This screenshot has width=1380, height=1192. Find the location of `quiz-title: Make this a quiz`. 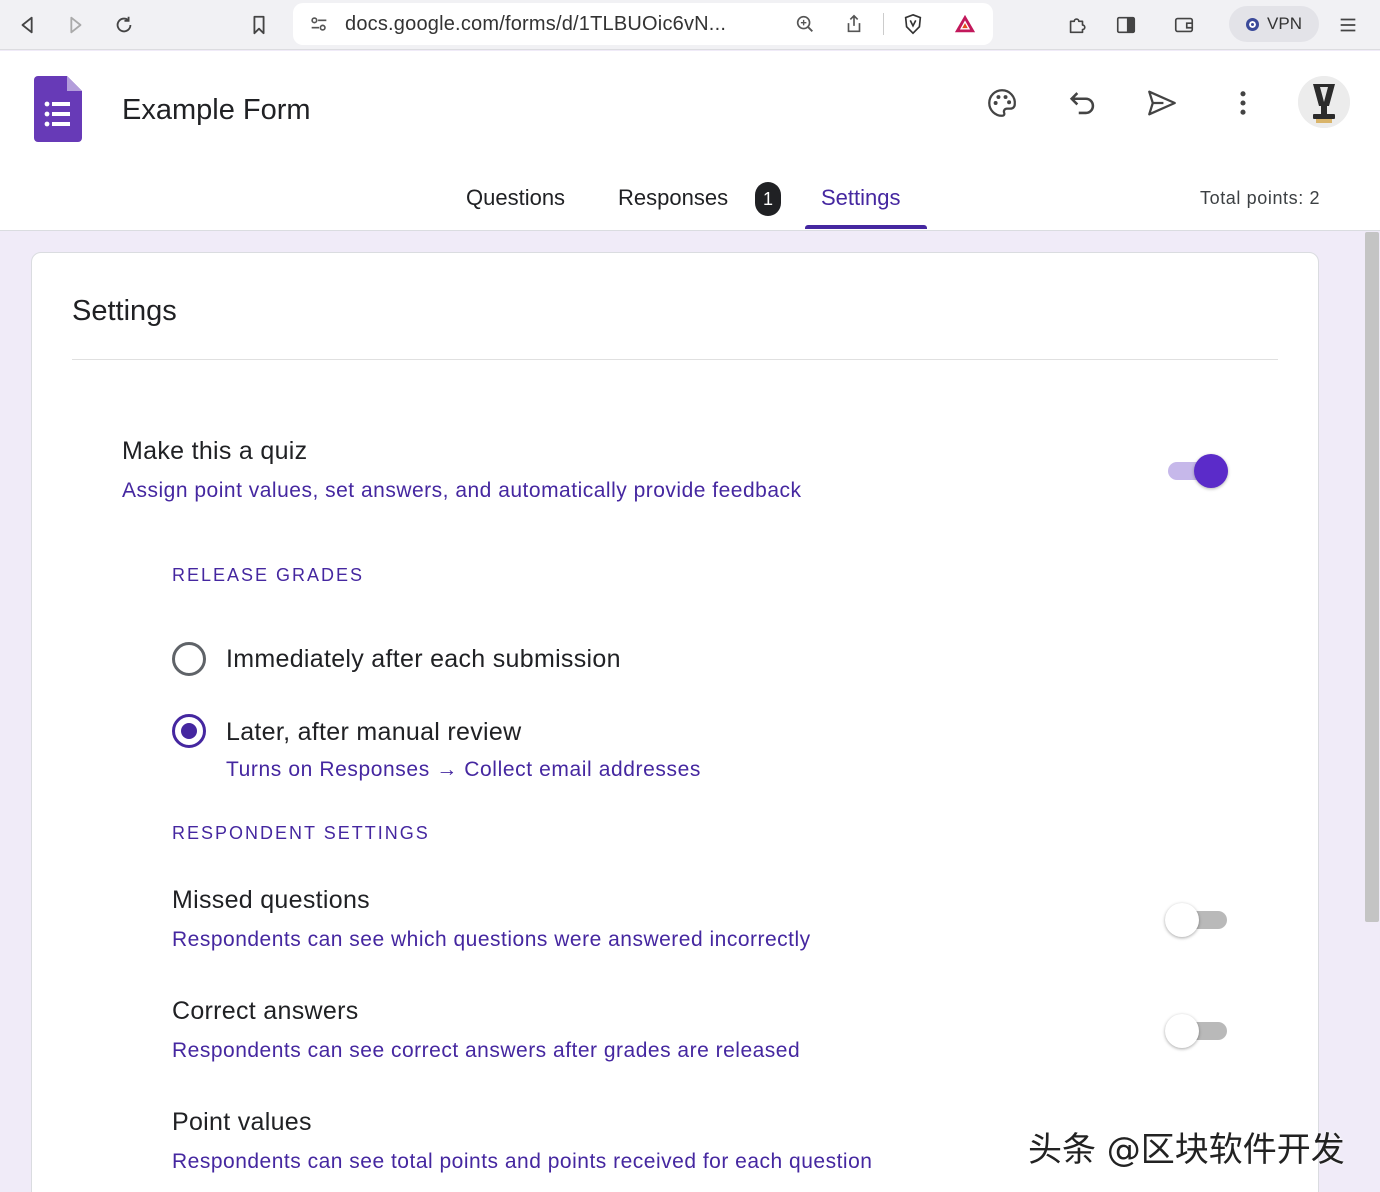

quiz-title: Make this a quiz is located at coordinates (215, 451).